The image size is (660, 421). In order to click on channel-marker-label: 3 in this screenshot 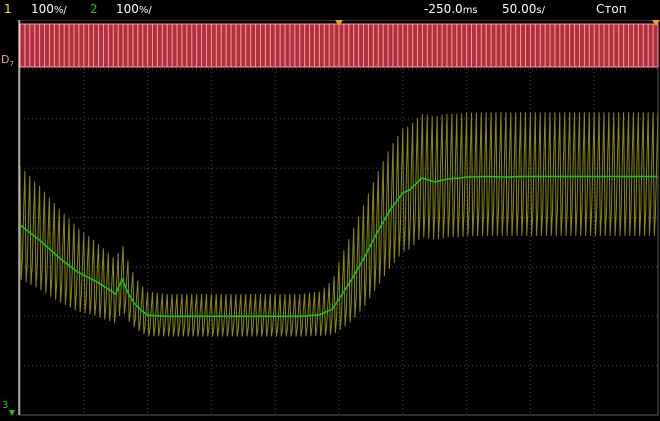, I will do `click(5, 405)`.